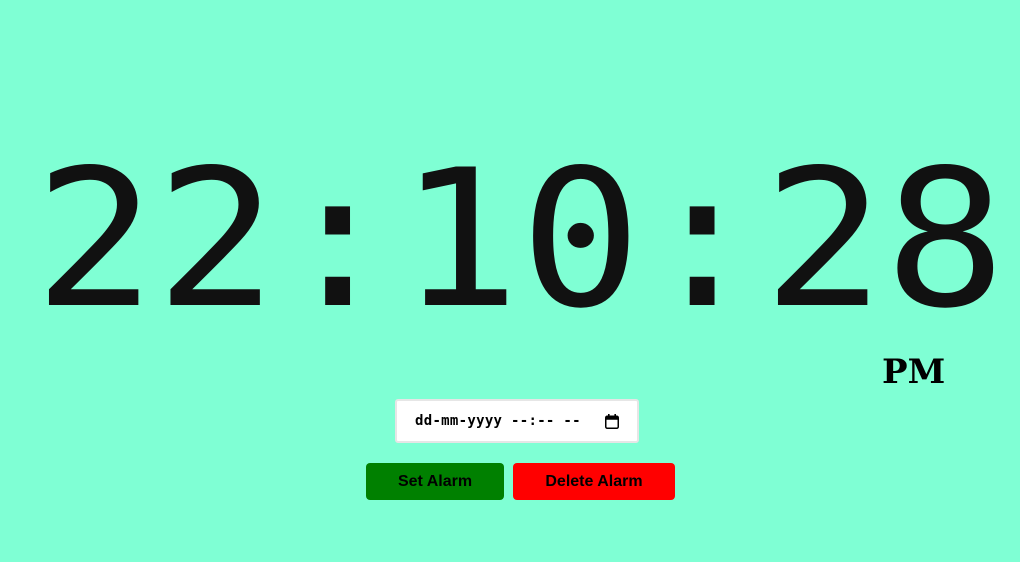  What do you see at coordinates (435, 481) in the screenshot?
I see `set-alarm-button: Set Alarm` at bounding box center [435, 481].